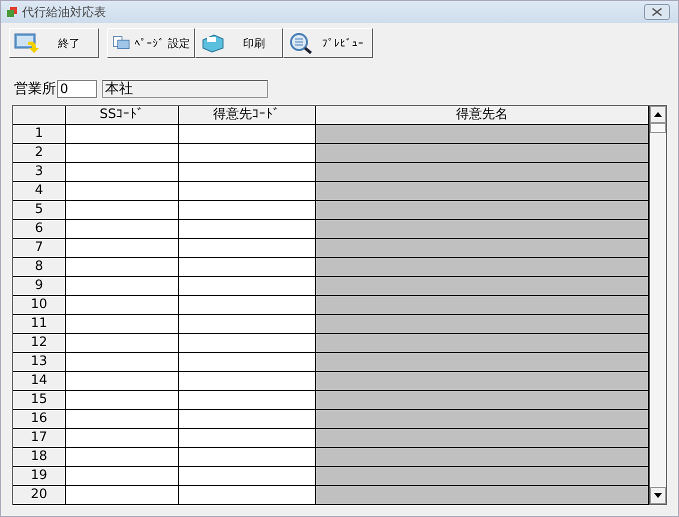 The height and width of the screenshot is (517, 679). I want to click on up-arrow-icon, so click(658, 114).